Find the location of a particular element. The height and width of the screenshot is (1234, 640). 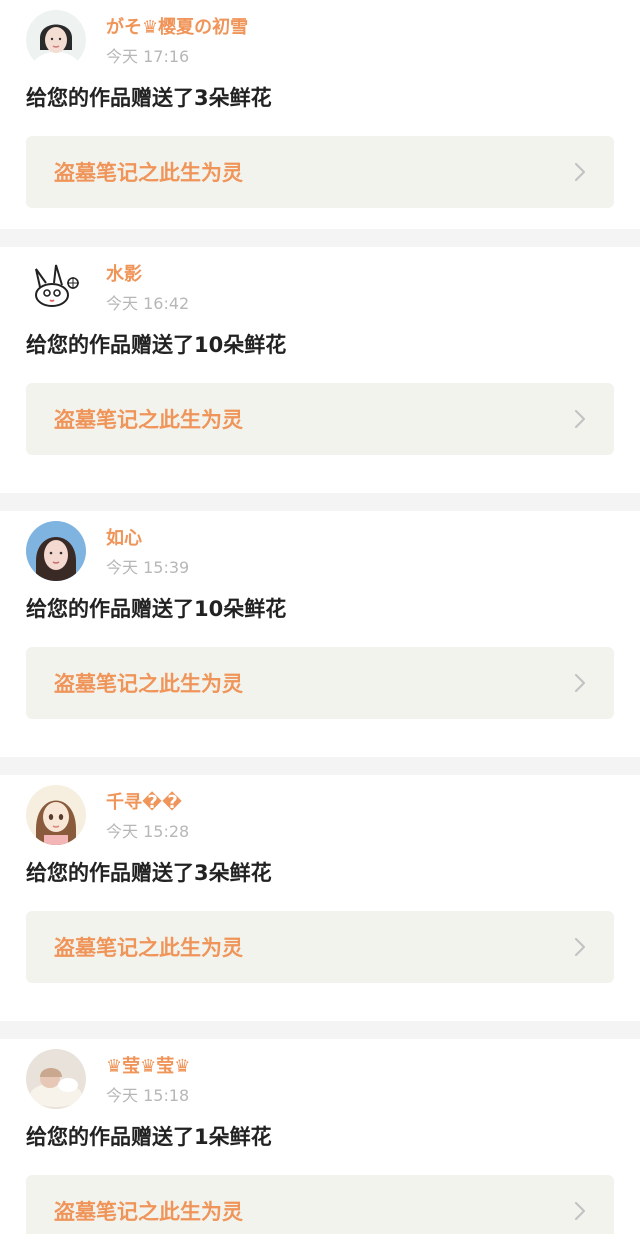

user-name: 如心 is located at coordinates (147, 539).